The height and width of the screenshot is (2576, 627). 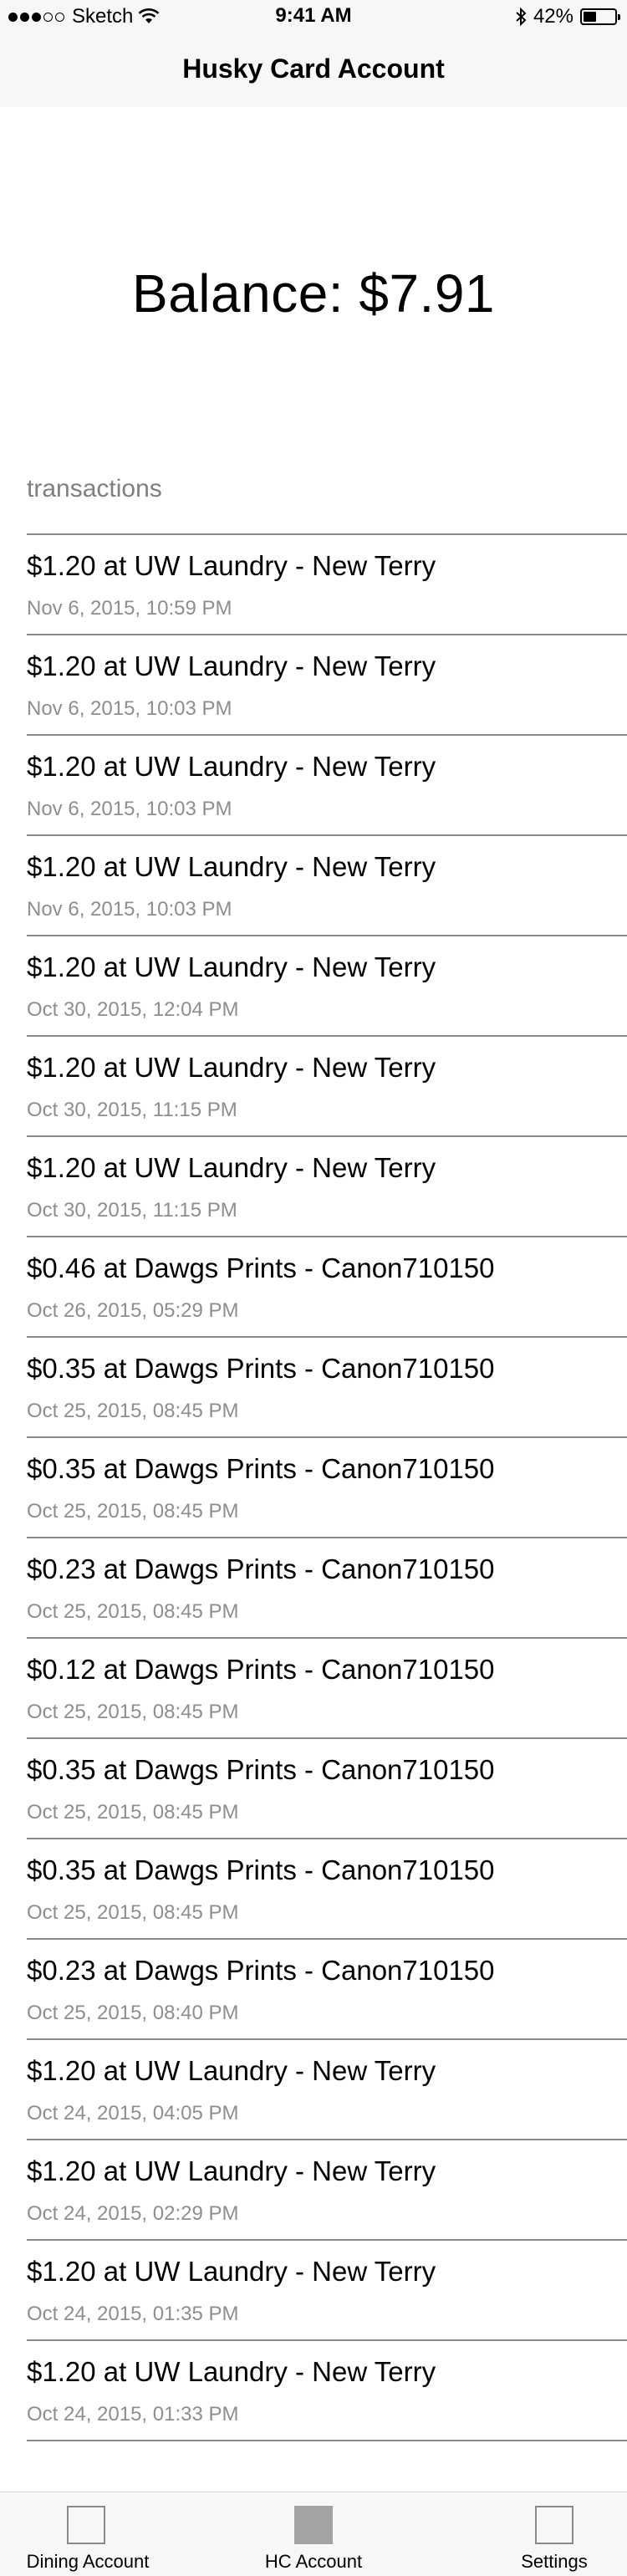 What do you see at coordinates (133, 1010) in the screenshot?
I see `transaction-date: Oct 30, 2015, 12:04 PM` at bounding box center [133, 1010].